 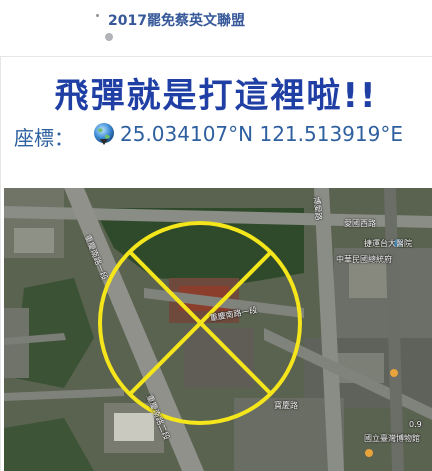 I want to click on map-label-poi-1: 捷運台大醫院, so click(x=388, y=243).